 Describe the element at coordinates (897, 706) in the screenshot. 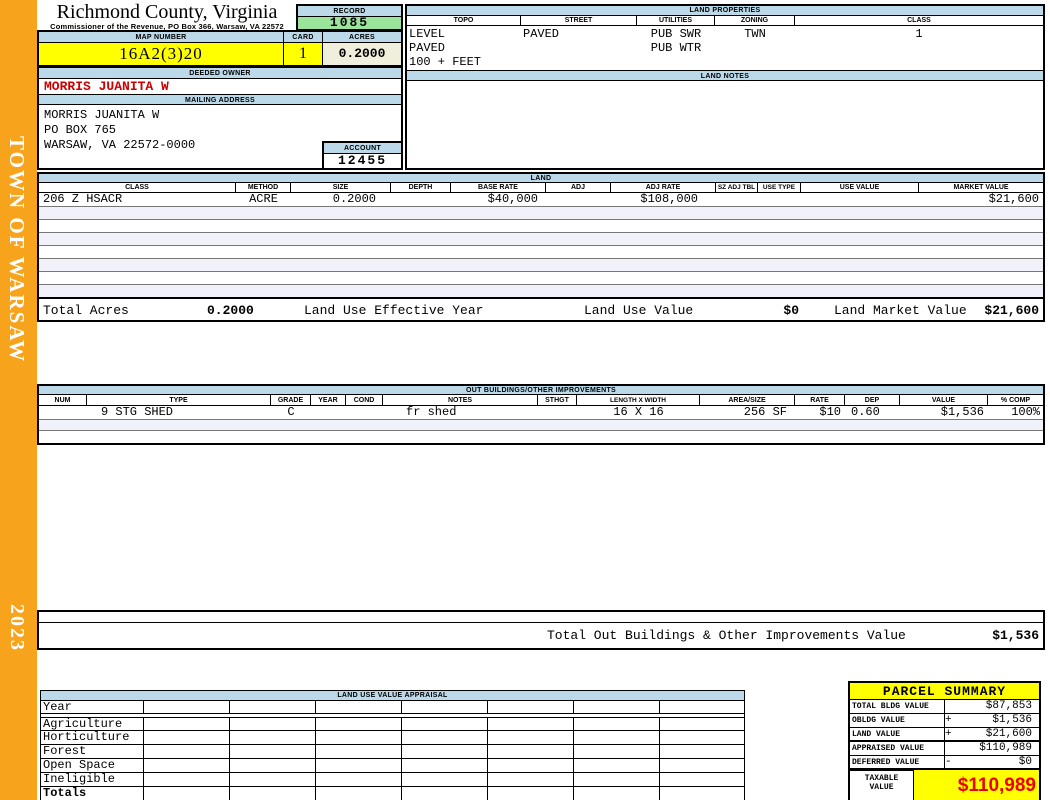

I see `summary-label: TOTAL BLDG VALUE` at that location.